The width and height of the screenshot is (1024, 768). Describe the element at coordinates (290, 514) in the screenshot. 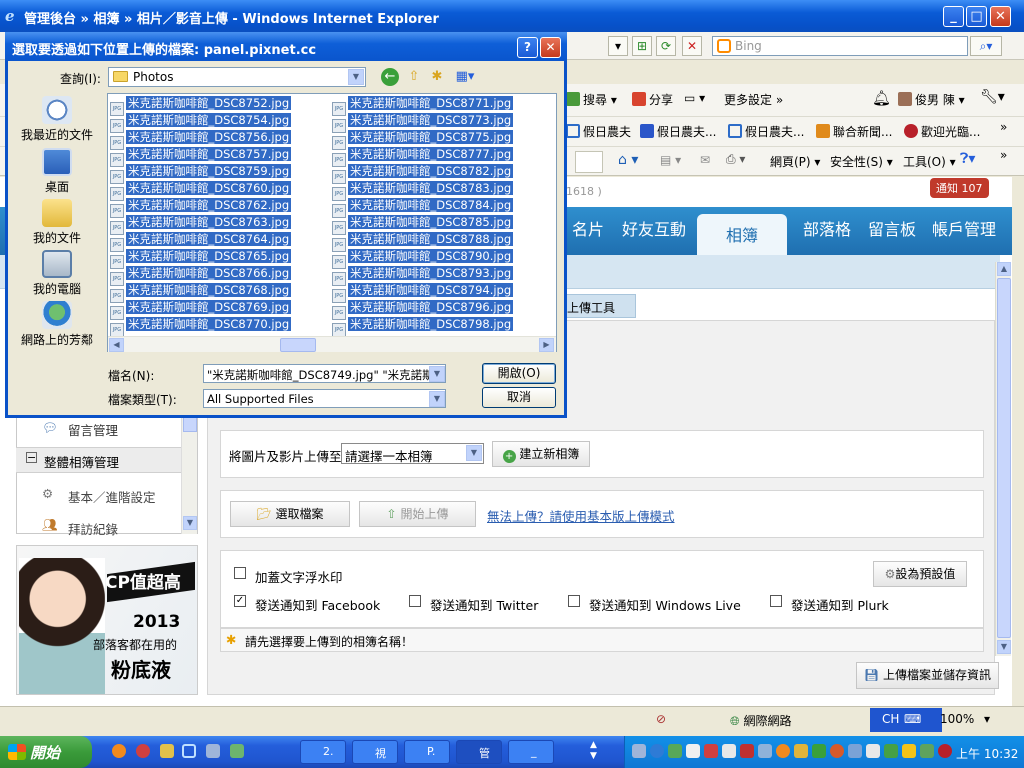

I see `select-files-button: 📂︎ 選取檔案` at that location.